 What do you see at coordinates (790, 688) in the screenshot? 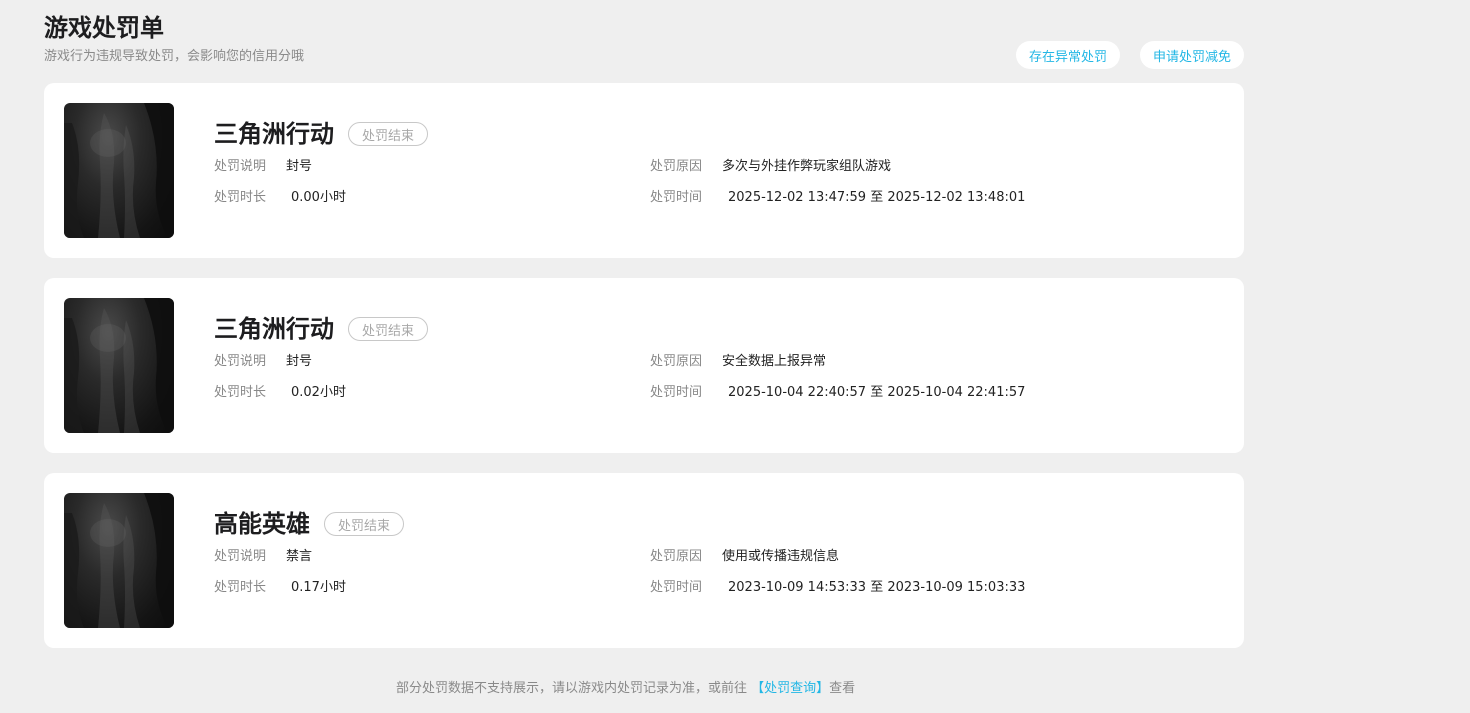
I see `penalty-query-link: 【处罚查询】` at bounding box center [790, 688].